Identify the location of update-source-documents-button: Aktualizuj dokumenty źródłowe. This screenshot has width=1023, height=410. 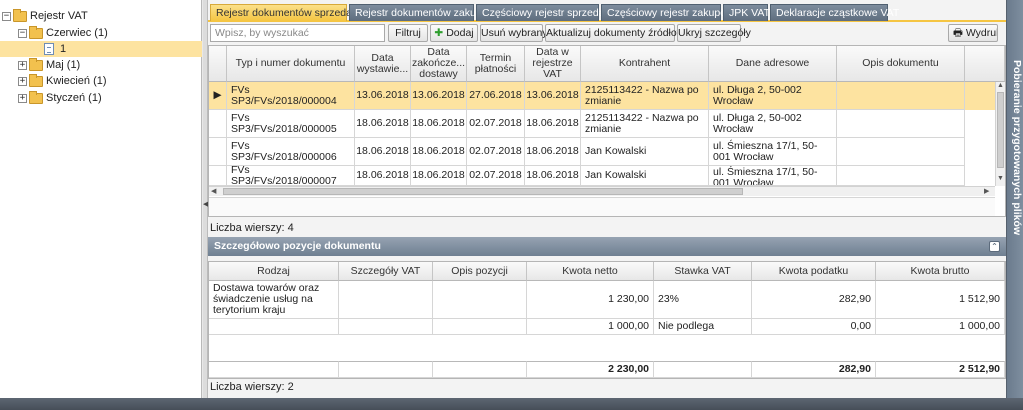
(617, 33).